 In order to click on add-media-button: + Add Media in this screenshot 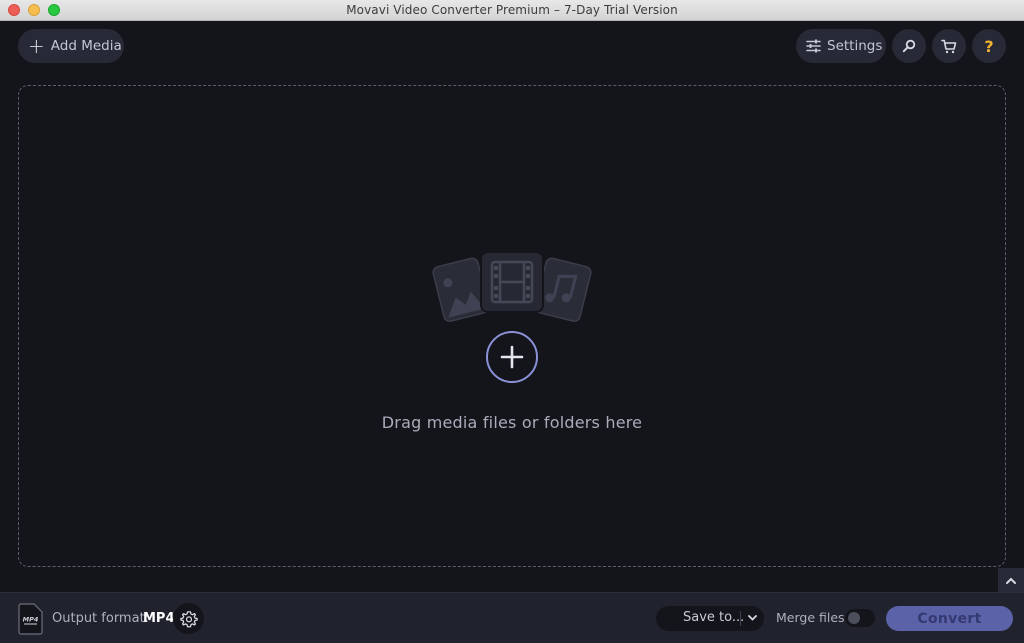, I will do `click(71, 46)`.